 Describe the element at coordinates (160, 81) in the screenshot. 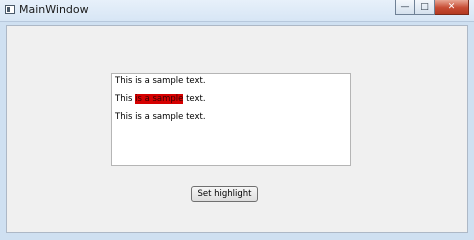

I see `text-line-1: This is a sample text.` at that location.